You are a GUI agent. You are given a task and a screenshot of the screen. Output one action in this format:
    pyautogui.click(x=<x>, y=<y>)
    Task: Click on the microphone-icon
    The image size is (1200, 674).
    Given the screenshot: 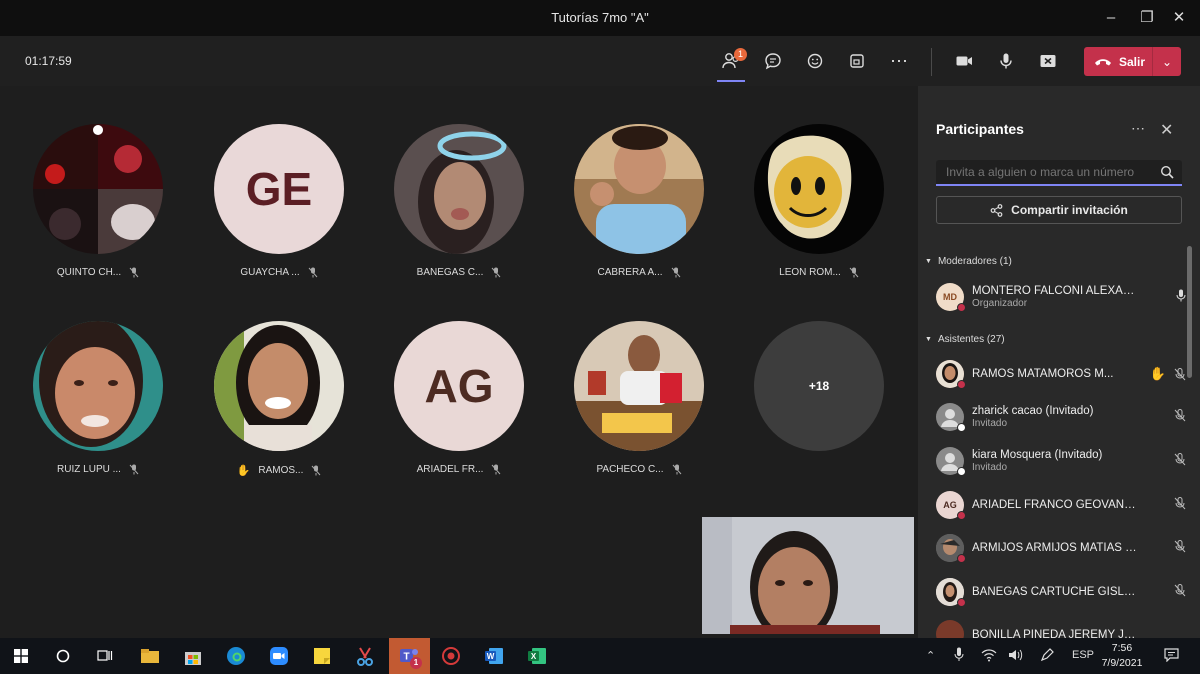 What is the action you would take?
    pyautogui.click(x=1006, y=61)
    